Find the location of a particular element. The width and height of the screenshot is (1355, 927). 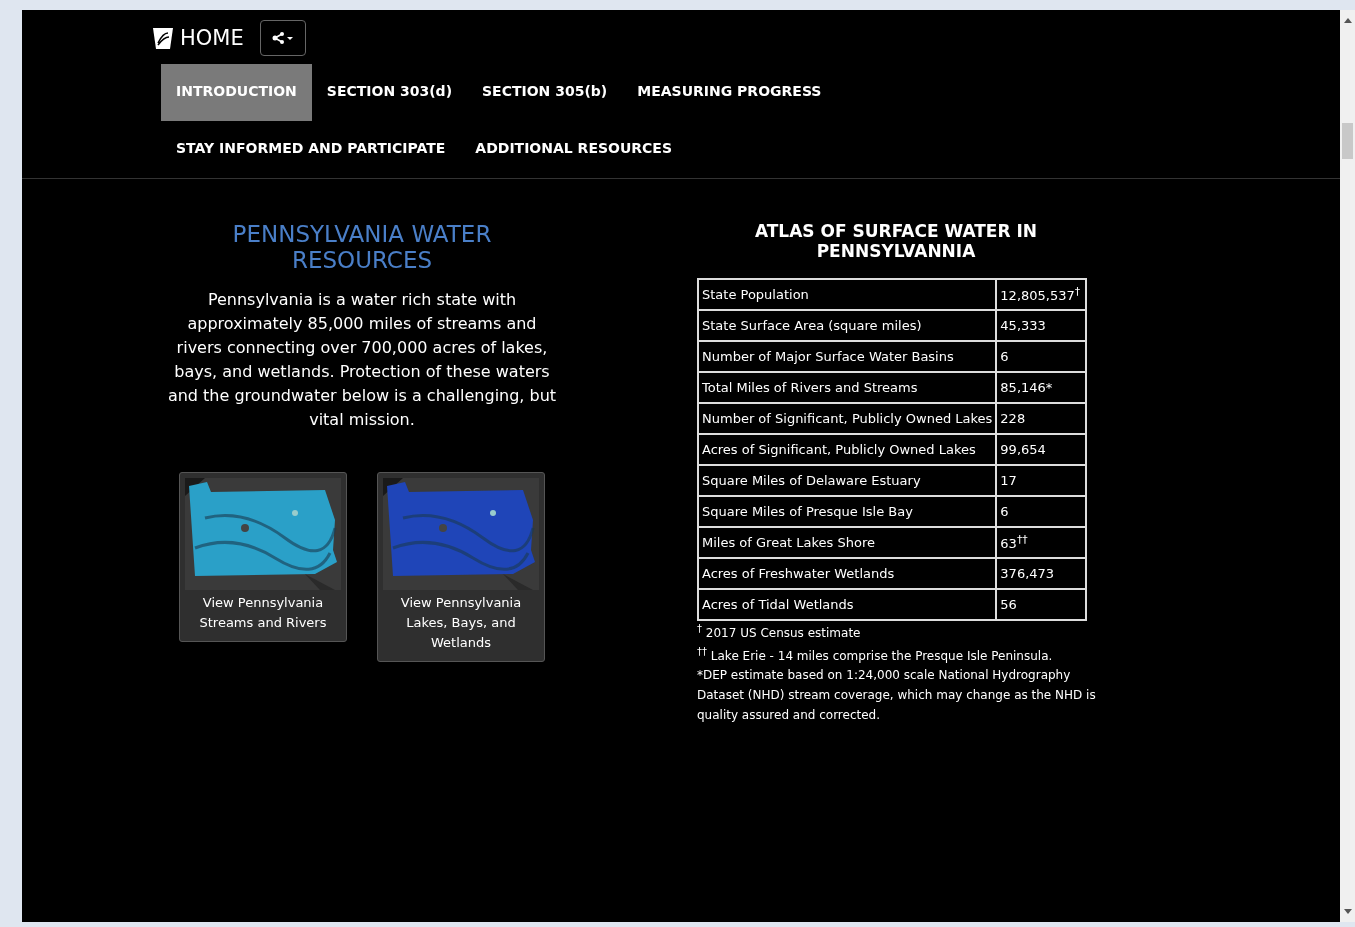

table-cell: 45,333 is located at coordinates (1041, 325).